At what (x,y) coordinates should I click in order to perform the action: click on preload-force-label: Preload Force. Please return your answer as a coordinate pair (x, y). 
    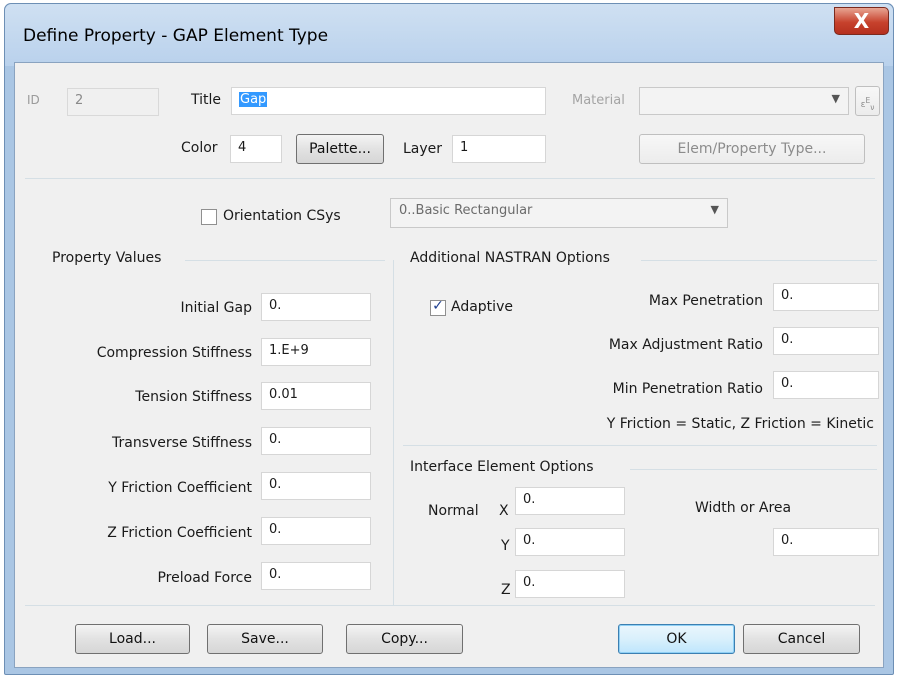
    Looking at the image, I should click on (204, 578).